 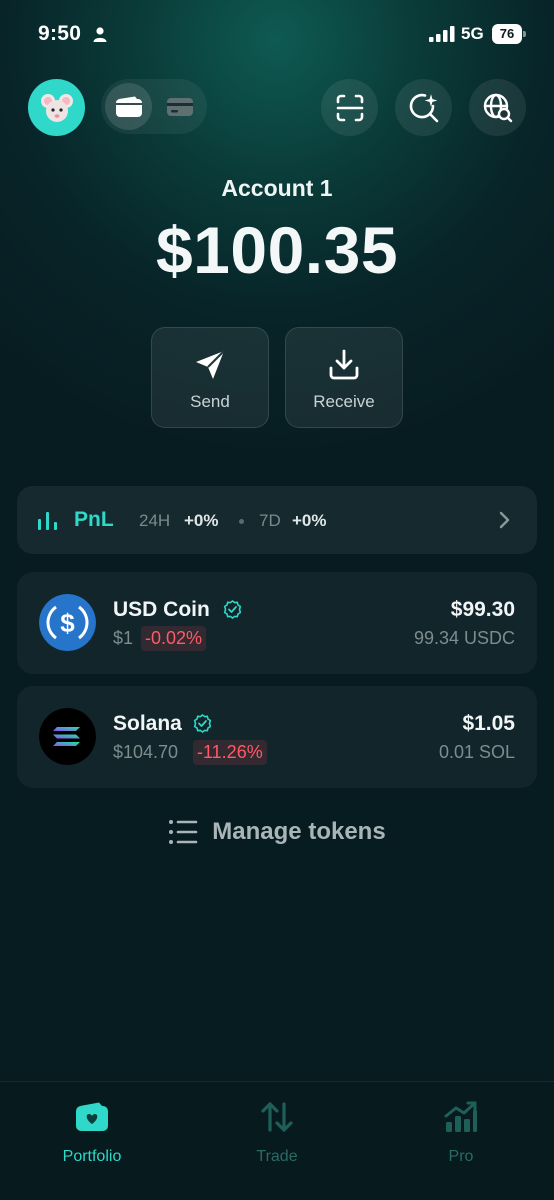 What do you see at coordinates (94, 519) in the screenshot?
I see `pnl-title: PnL` at bounding box center [94, 519].